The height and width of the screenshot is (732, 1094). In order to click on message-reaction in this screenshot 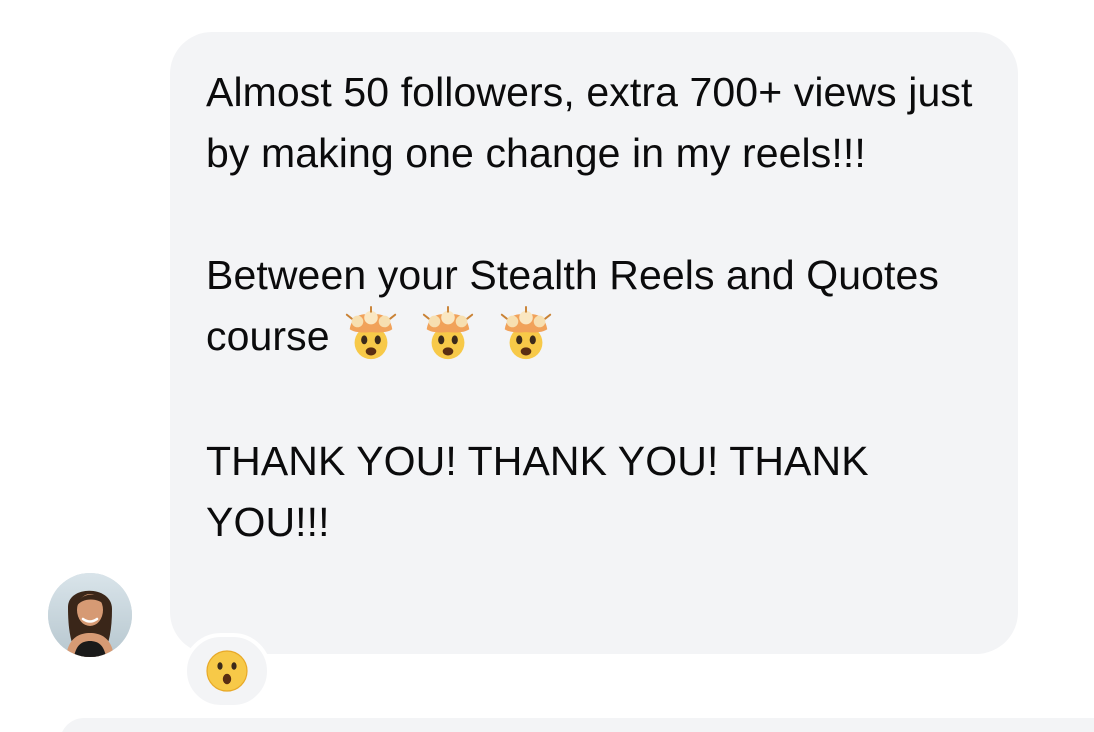, I will do `click(227, 671)`.